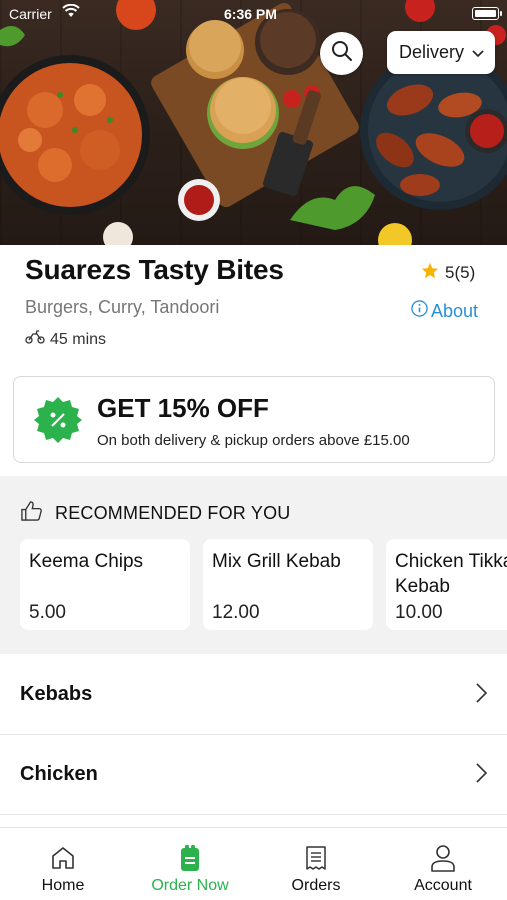 Image resolution: width=507 pixels, height=900 pixels. I want to click on tab-home: Home, so click(63, 864).